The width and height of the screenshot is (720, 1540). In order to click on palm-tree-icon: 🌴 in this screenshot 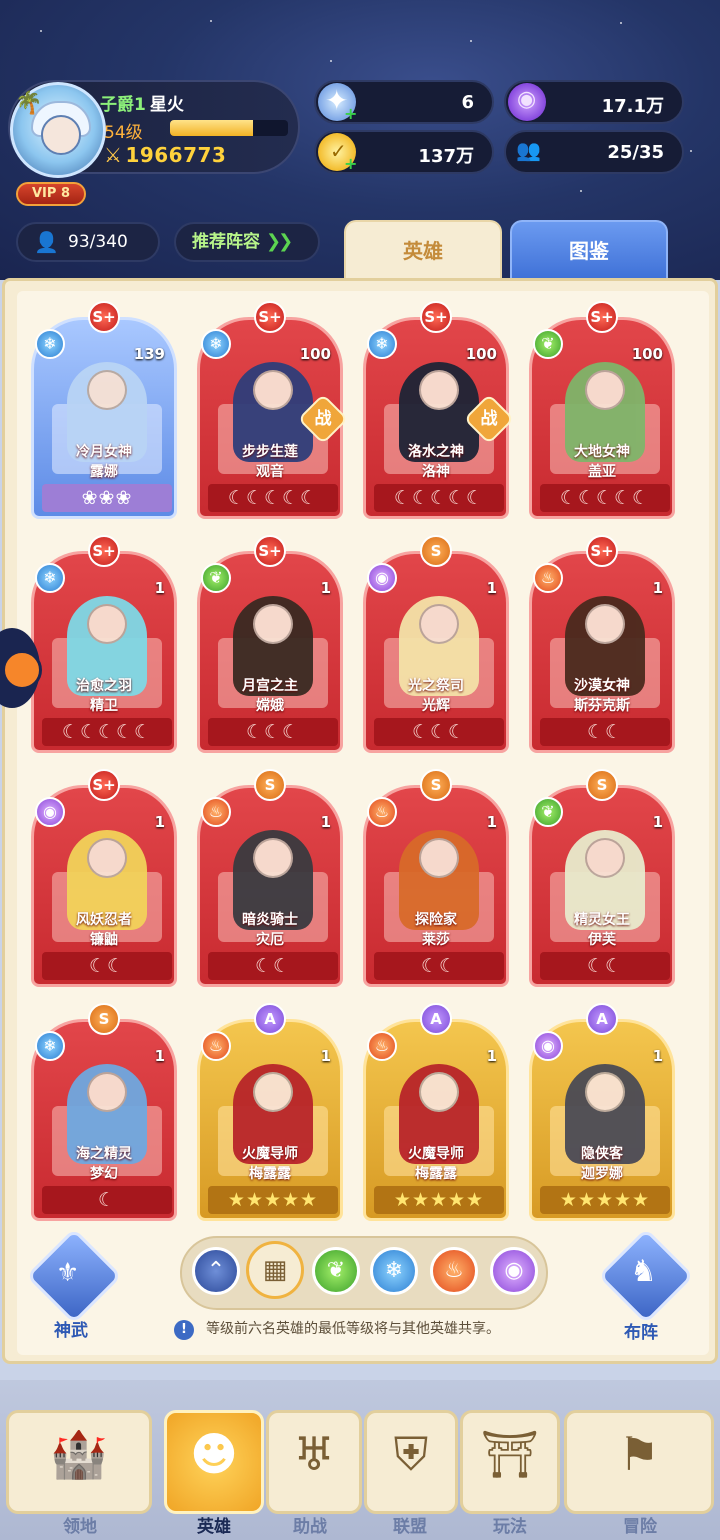, I will do `click(29, 103)`.